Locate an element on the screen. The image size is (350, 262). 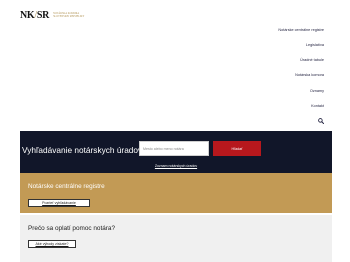
logo-mark: NK/SR is located at coordinates (35, 15).